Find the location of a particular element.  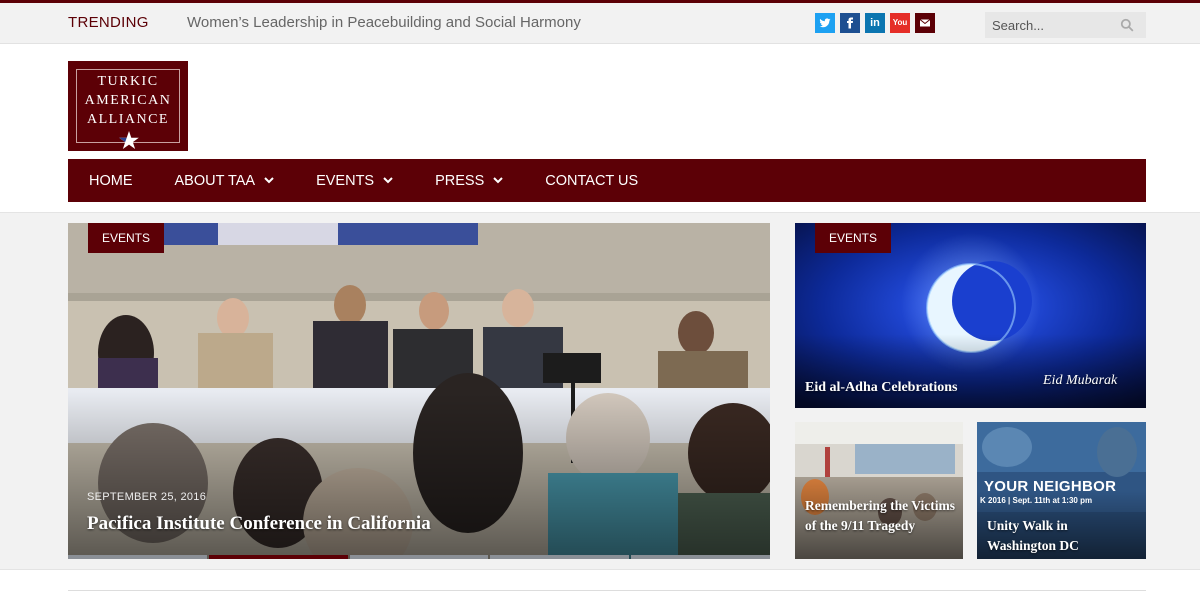

nav-item-label: PRESS is located at coordinates (460, 180).